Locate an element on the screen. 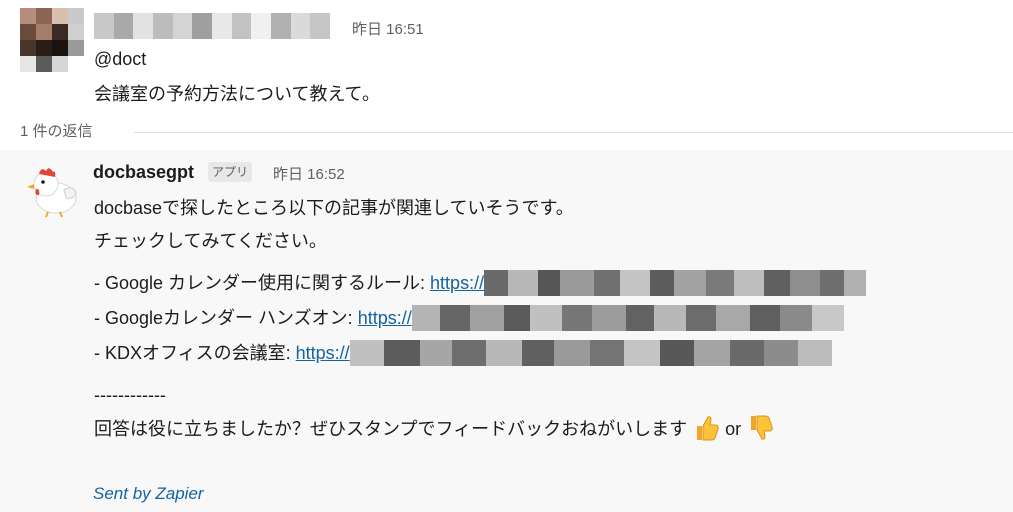 This screenshot has width=1013, height=512. message-2-timestamp: 昨日 16:52 is located at coordinates (309, 173).